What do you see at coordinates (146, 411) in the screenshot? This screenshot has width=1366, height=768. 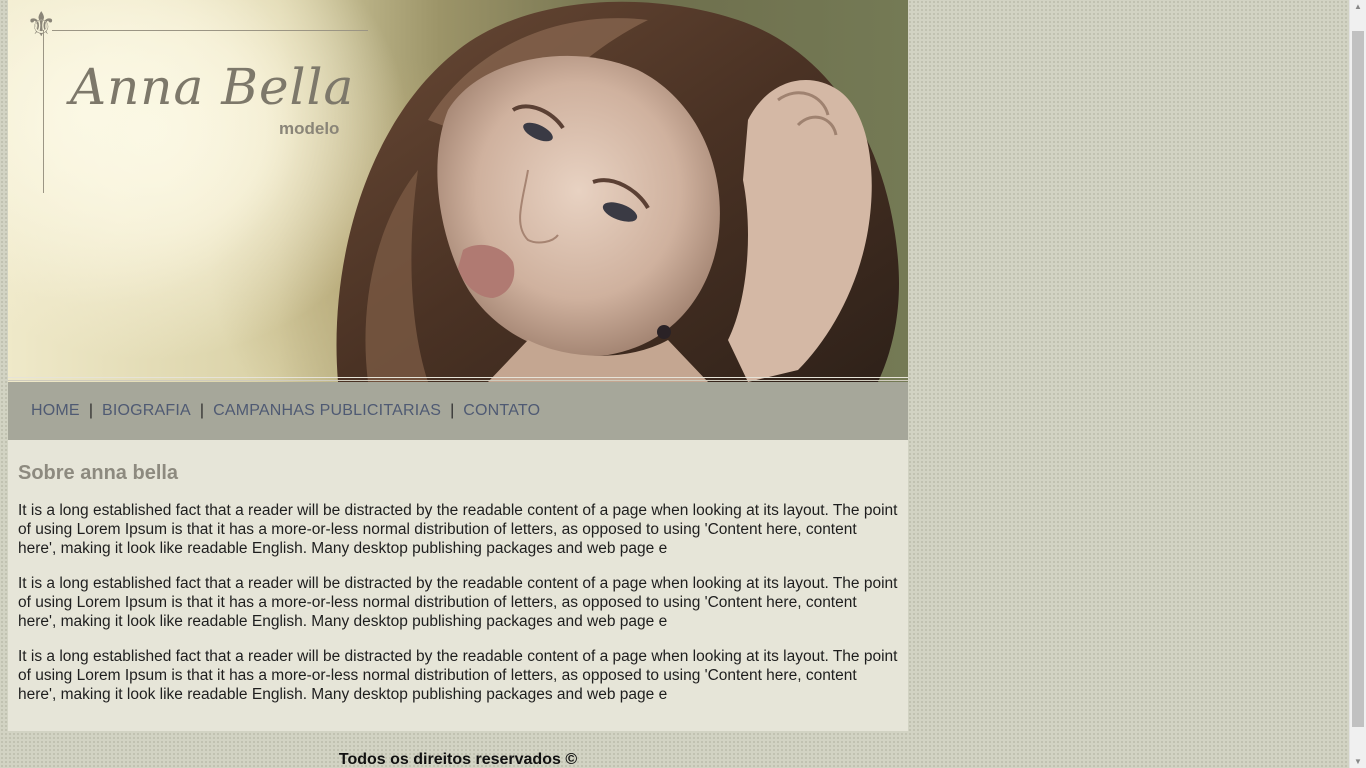 I see `nav-link-biografia: BIOGRAFIA` at bounding box center [146, 411].